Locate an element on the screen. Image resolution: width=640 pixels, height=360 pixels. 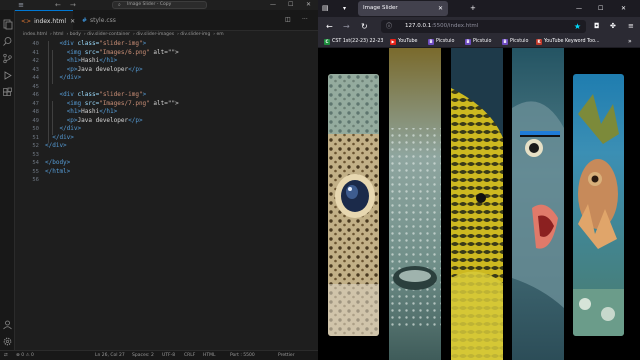
close-tab-icon: ✕ is located at coordinates (440, 8).